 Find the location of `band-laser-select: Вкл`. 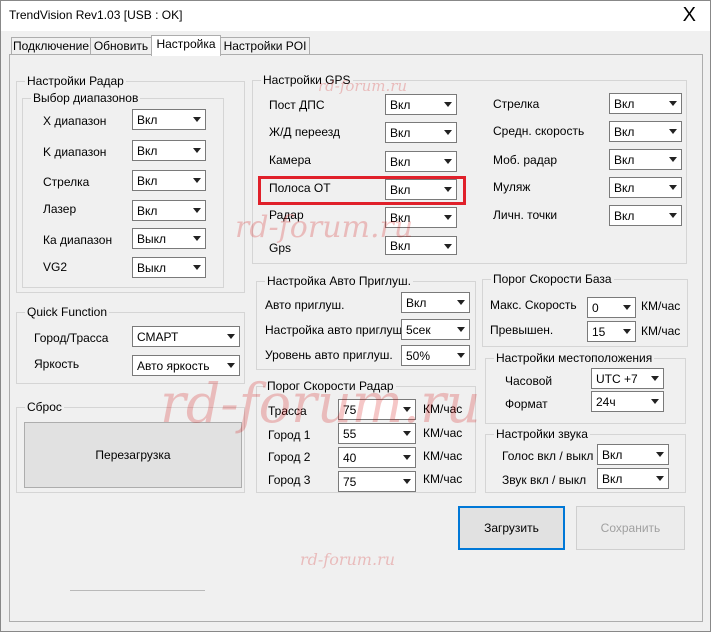

band-laser-select: Вкл is located at coordinates (169, 210).